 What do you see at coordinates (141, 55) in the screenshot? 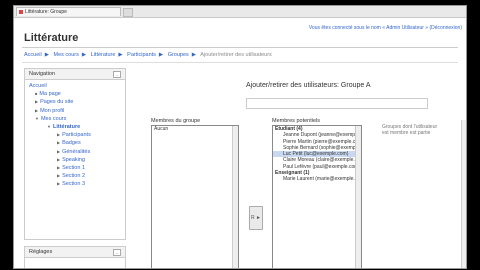
I see `breadcrumb-participants: Participants` at bounding box center [141, 55].